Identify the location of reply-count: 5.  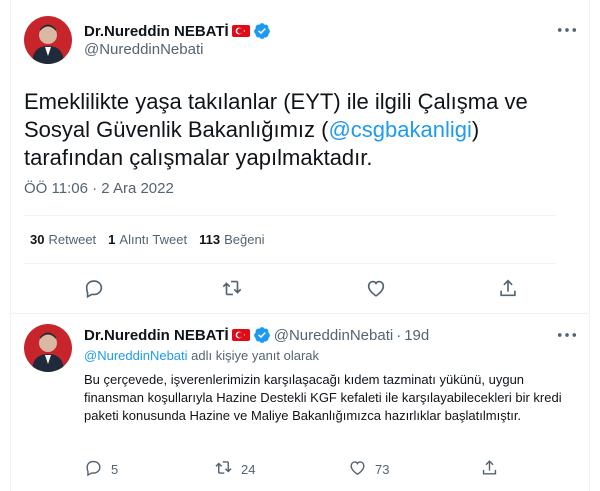
(115, 469).